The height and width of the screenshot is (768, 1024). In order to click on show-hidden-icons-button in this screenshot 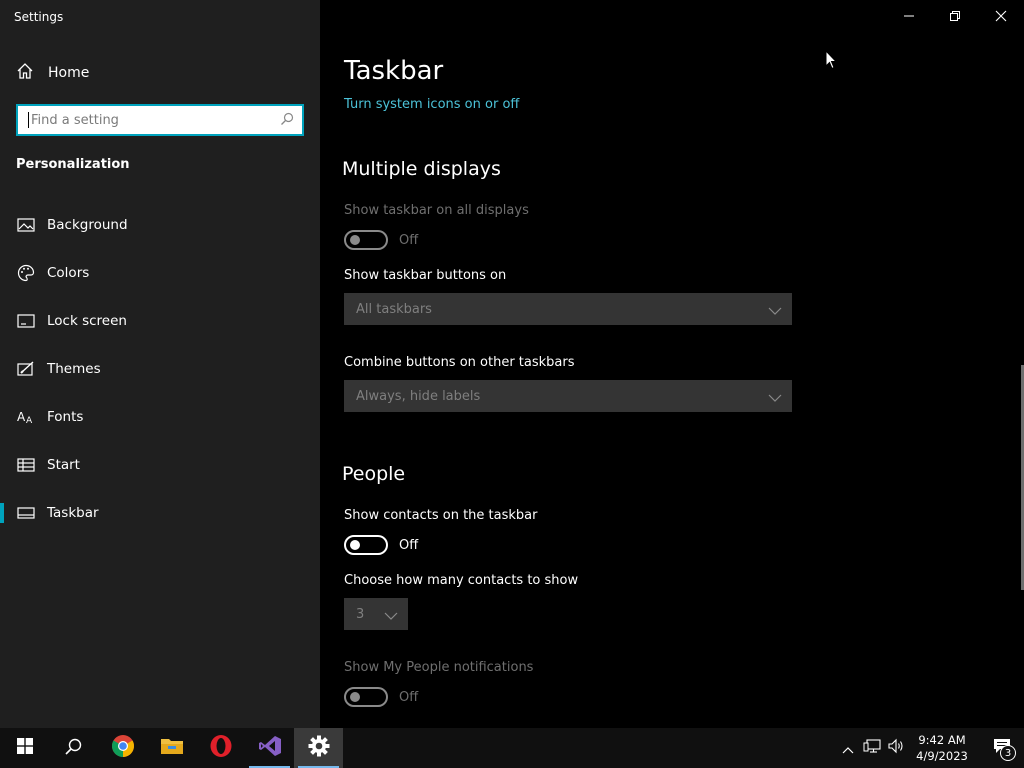, I will do `click(848, 748)`.